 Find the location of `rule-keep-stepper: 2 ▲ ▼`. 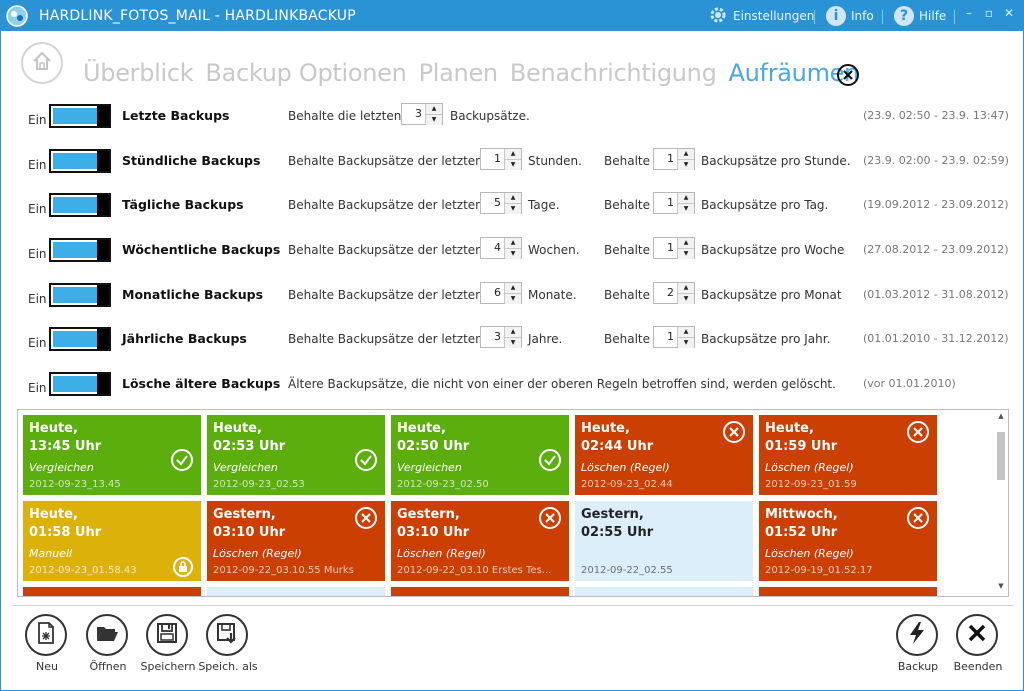

rule-keep-stepper: 2 ▲ ▼ is located at coordinates (674, 293).